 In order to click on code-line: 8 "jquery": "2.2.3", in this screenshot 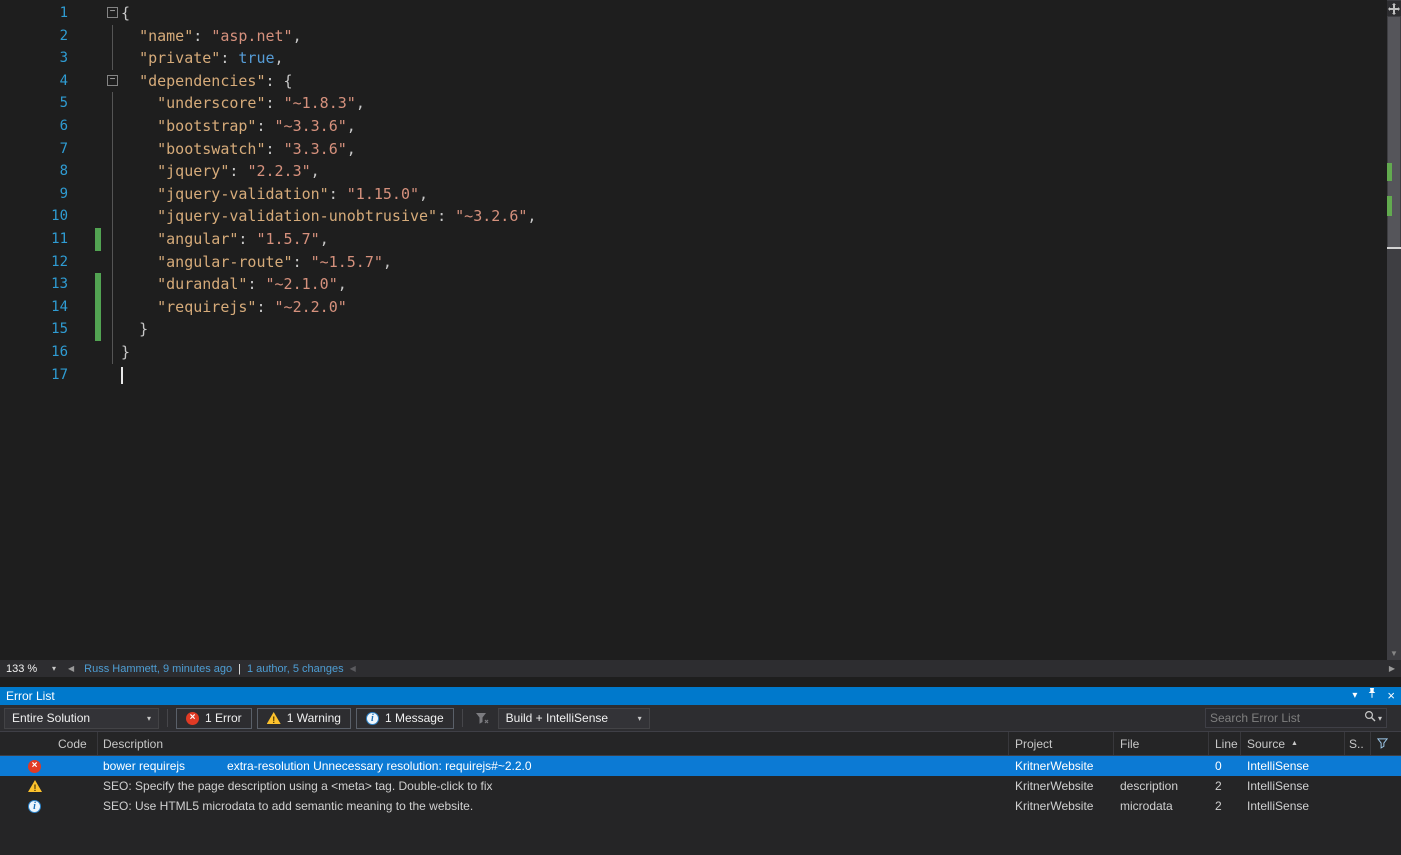, I will do `click(693, 171)`.